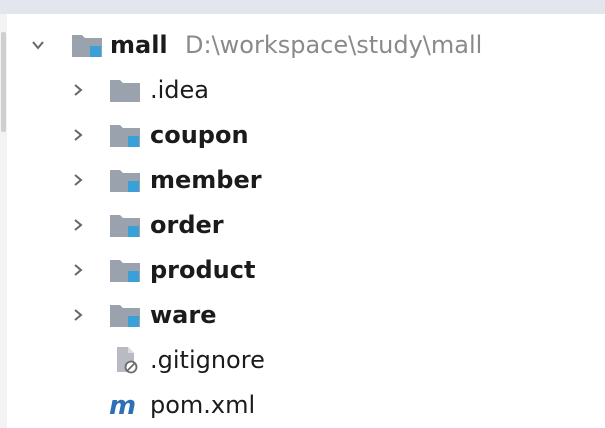 The height and width of the screenshot is (428, 605). I want to click on tree-node-gitignore: .gitignore, so click(302, 359).